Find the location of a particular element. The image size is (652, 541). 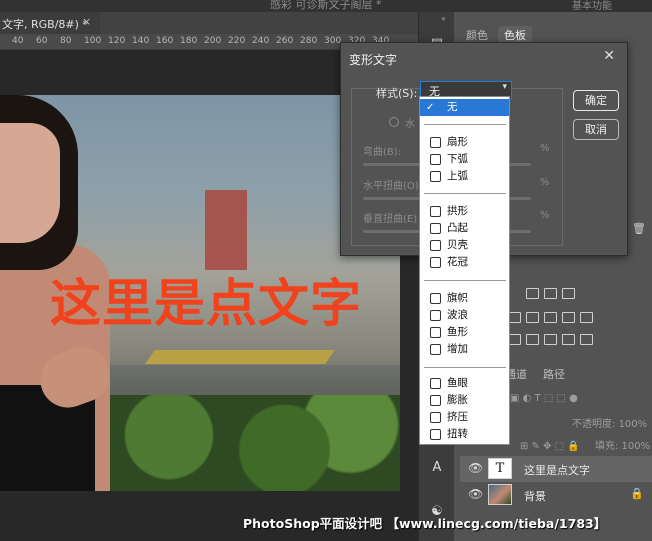

bend-percent: % is located at coordinates (545, 148).